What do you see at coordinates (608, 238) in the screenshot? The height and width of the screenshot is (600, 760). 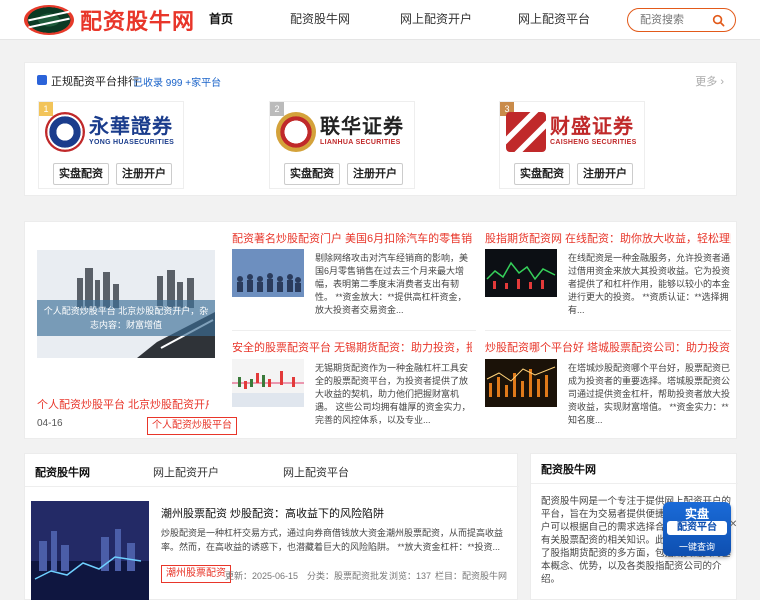 I see `article-title-2: 股指期货配资网 在线配资：助你放大收益，轻松理财` at bounding box center [608, 238].